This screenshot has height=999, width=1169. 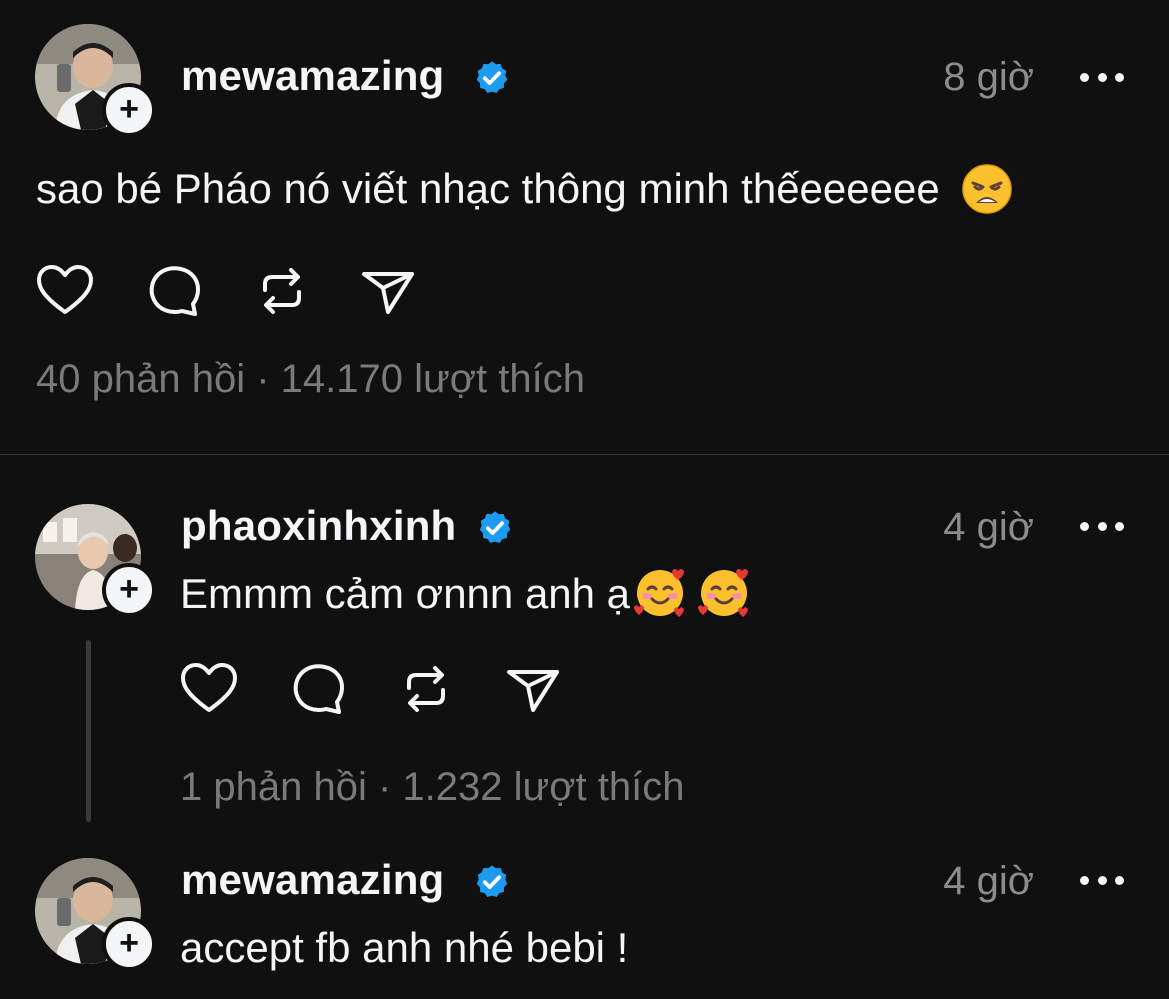 I want to click on post-text: accept fb anh nhé bebi !, so click(x=404, y=947).